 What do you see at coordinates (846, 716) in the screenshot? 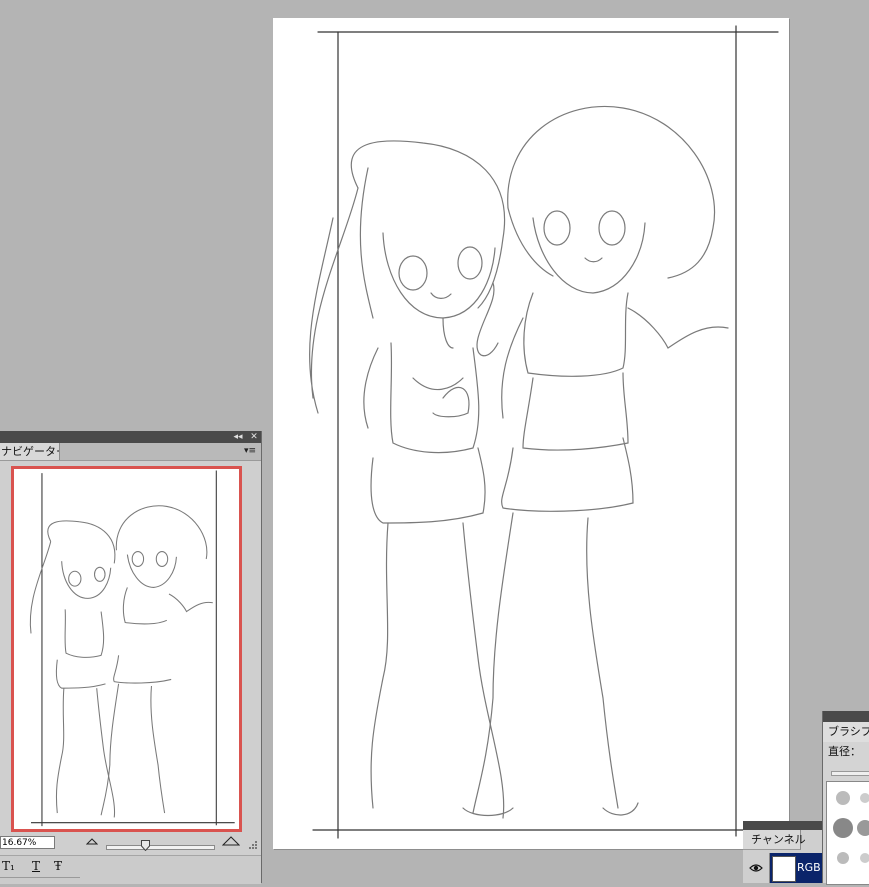
I see `brush-titlebar` at bounding box center [846, 716].